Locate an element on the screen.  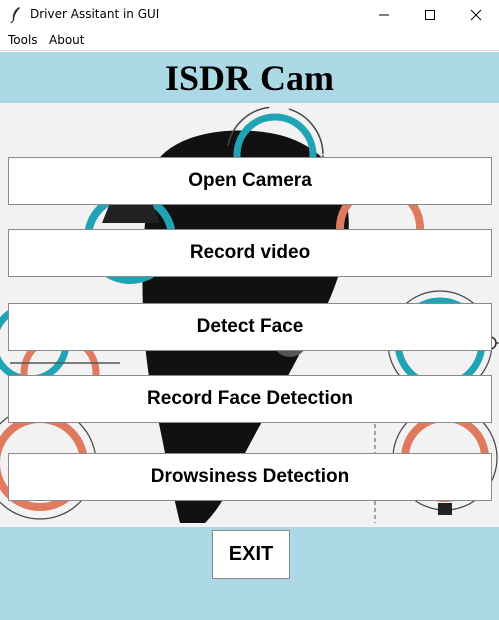
open-camera-button: Open Camera is located at coordinates (250, 181).